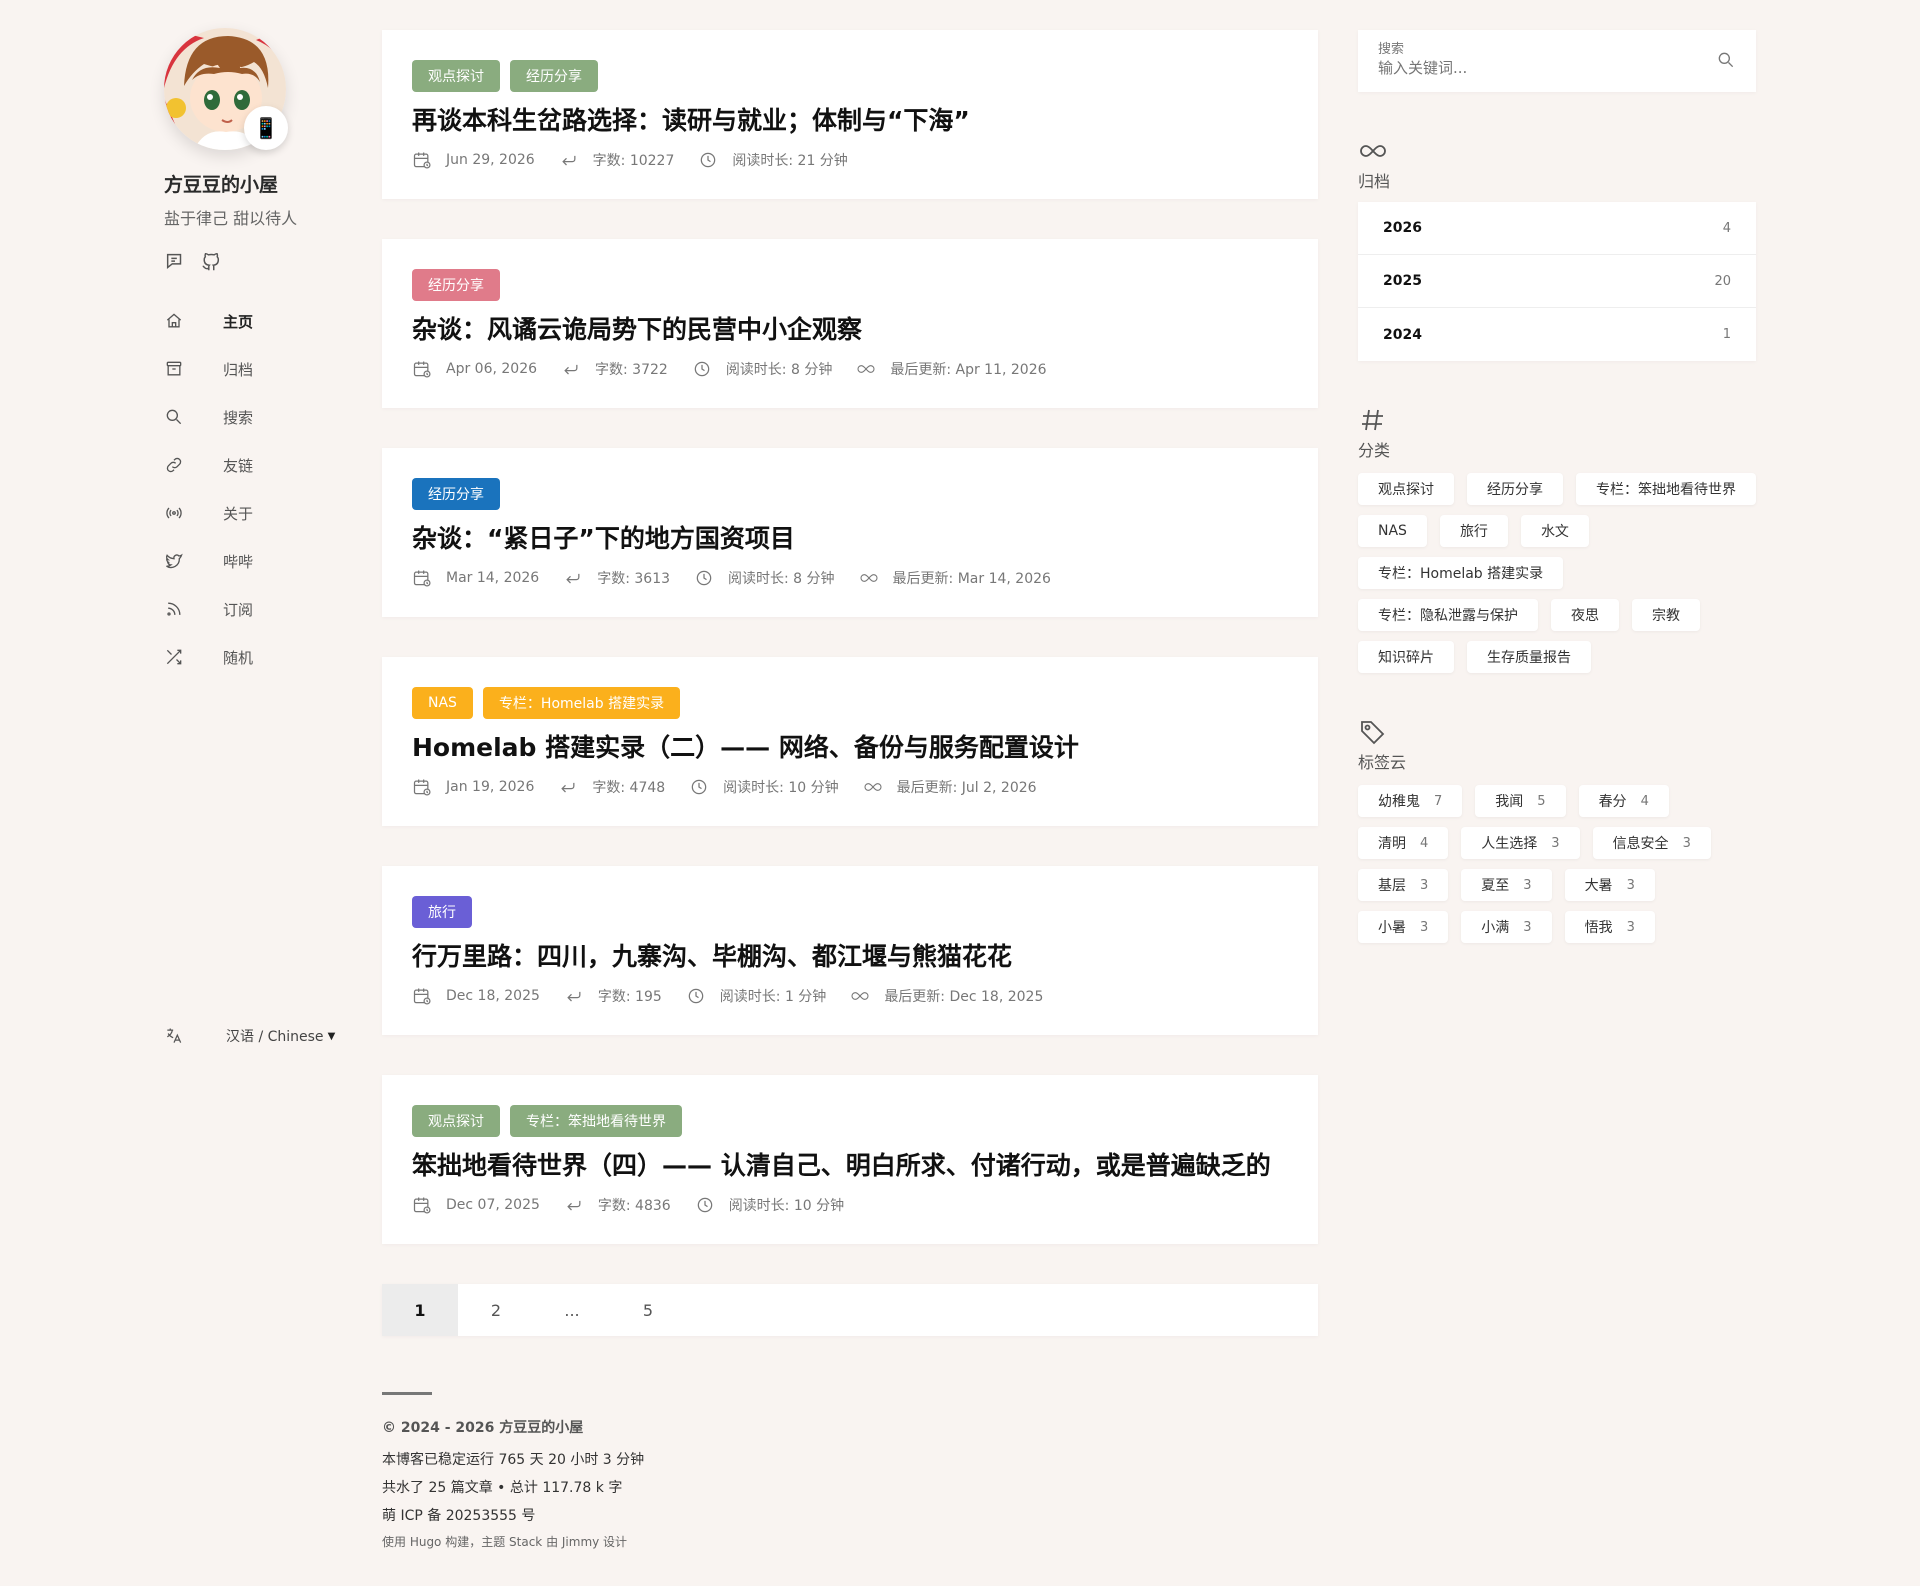 The height and width of the screenshot is (1586, 1920). What do you see at coordinates (1726, 60) in the screenshot?
I see `search-icon` at bounding box center [1726, 60].